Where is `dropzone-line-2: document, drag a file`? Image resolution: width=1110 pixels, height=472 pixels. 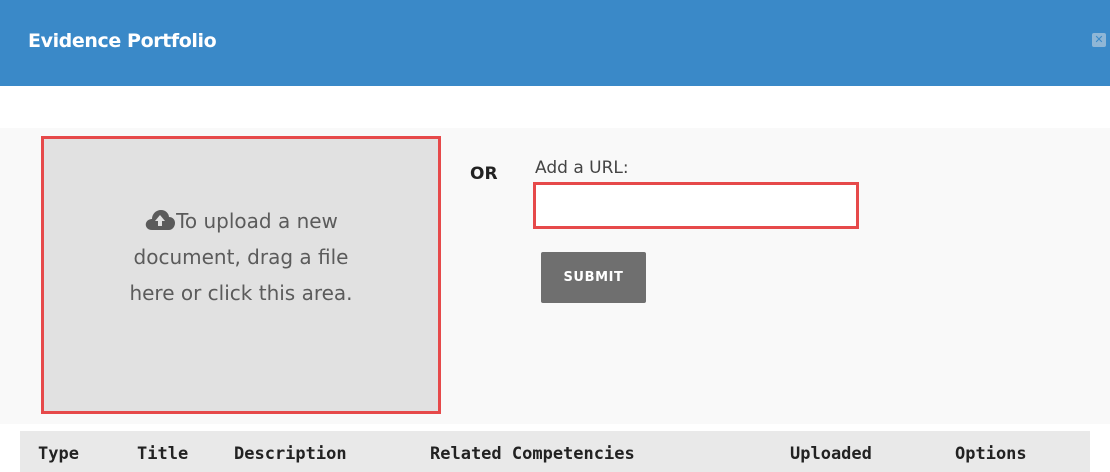 dropzone-line-2: document, drag a file is located at coordinates (241, 257).